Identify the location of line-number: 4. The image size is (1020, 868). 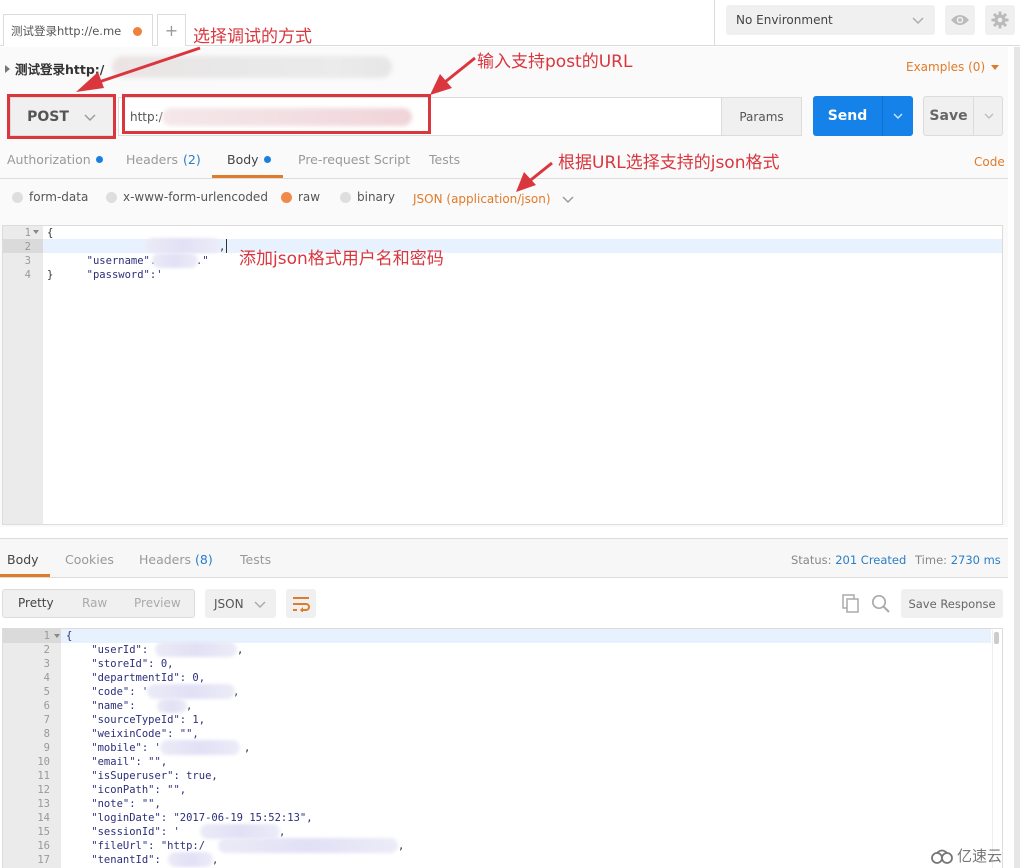
(46, 678).